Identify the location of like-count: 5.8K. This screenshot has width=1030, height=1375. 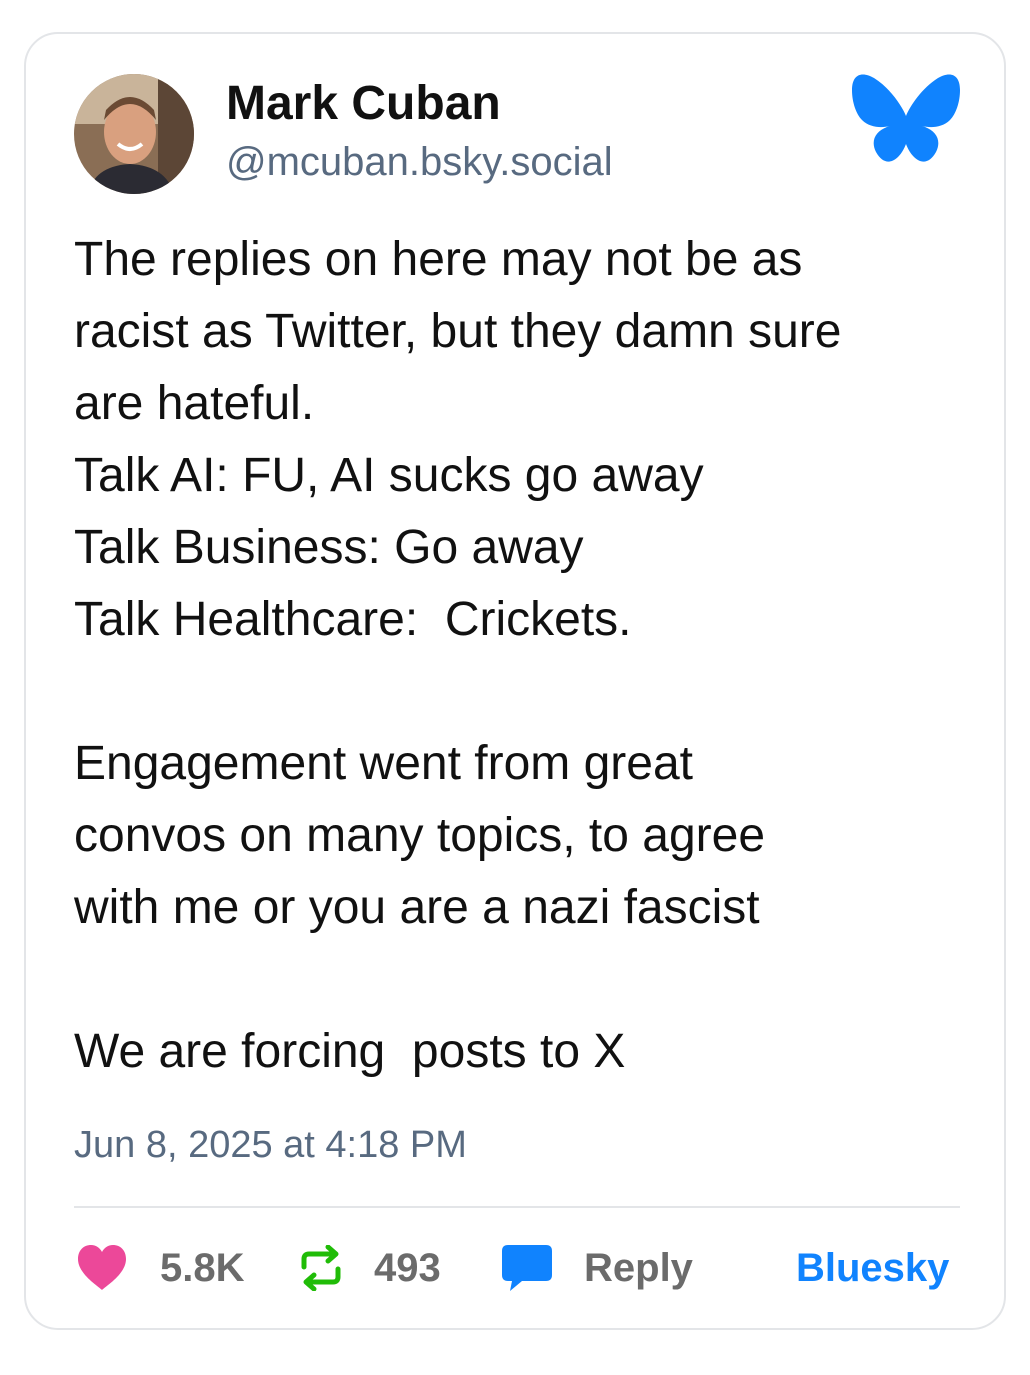
(202, 1267).